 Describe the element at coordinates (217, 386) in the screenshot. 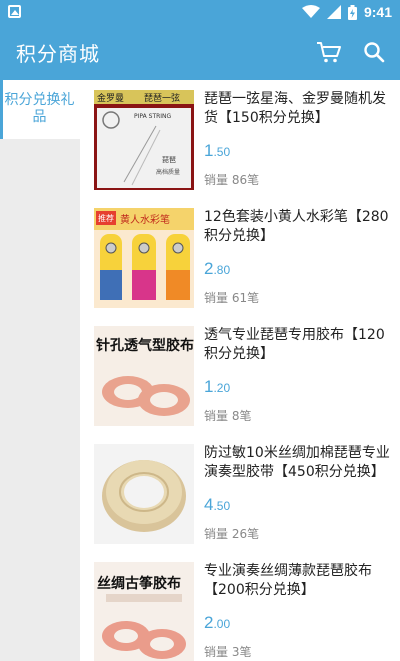

I see `product-price: 1.20` at that location.